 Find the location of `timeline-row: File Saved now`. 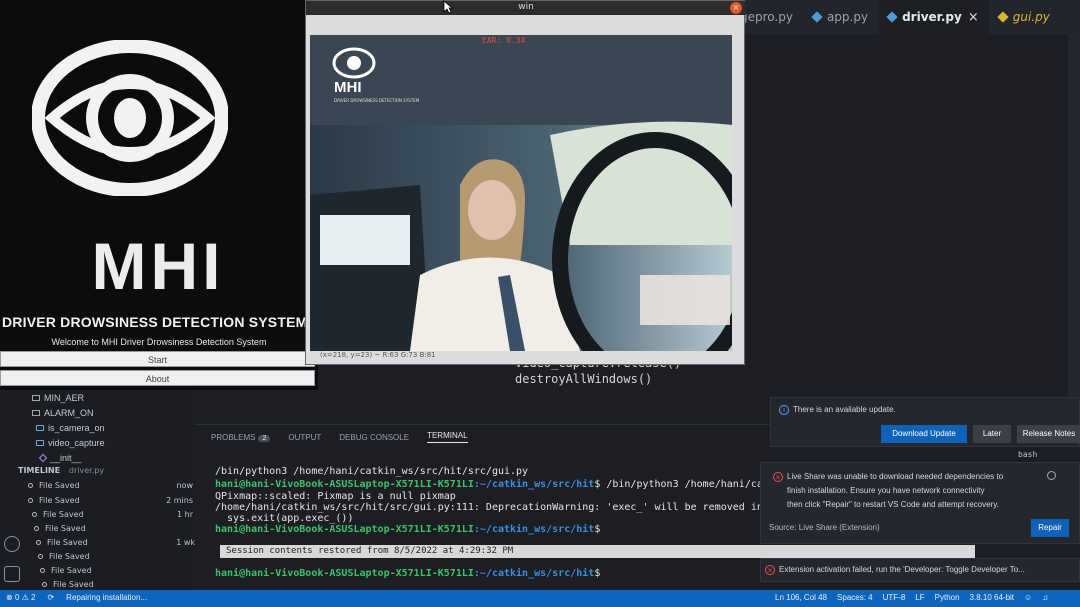

timeline-row: File Saved now is located at coordinates (110, 485).